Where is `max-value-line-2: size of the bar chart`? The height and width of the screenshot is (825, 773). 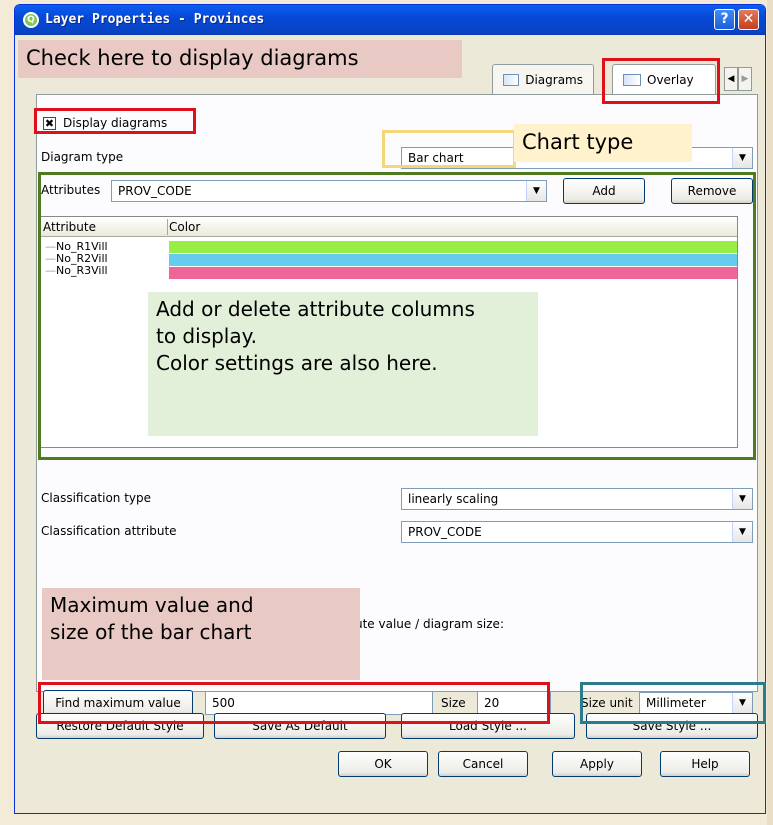 max-value-line-2: size of the bar chart is located at coordinates (151, 632).